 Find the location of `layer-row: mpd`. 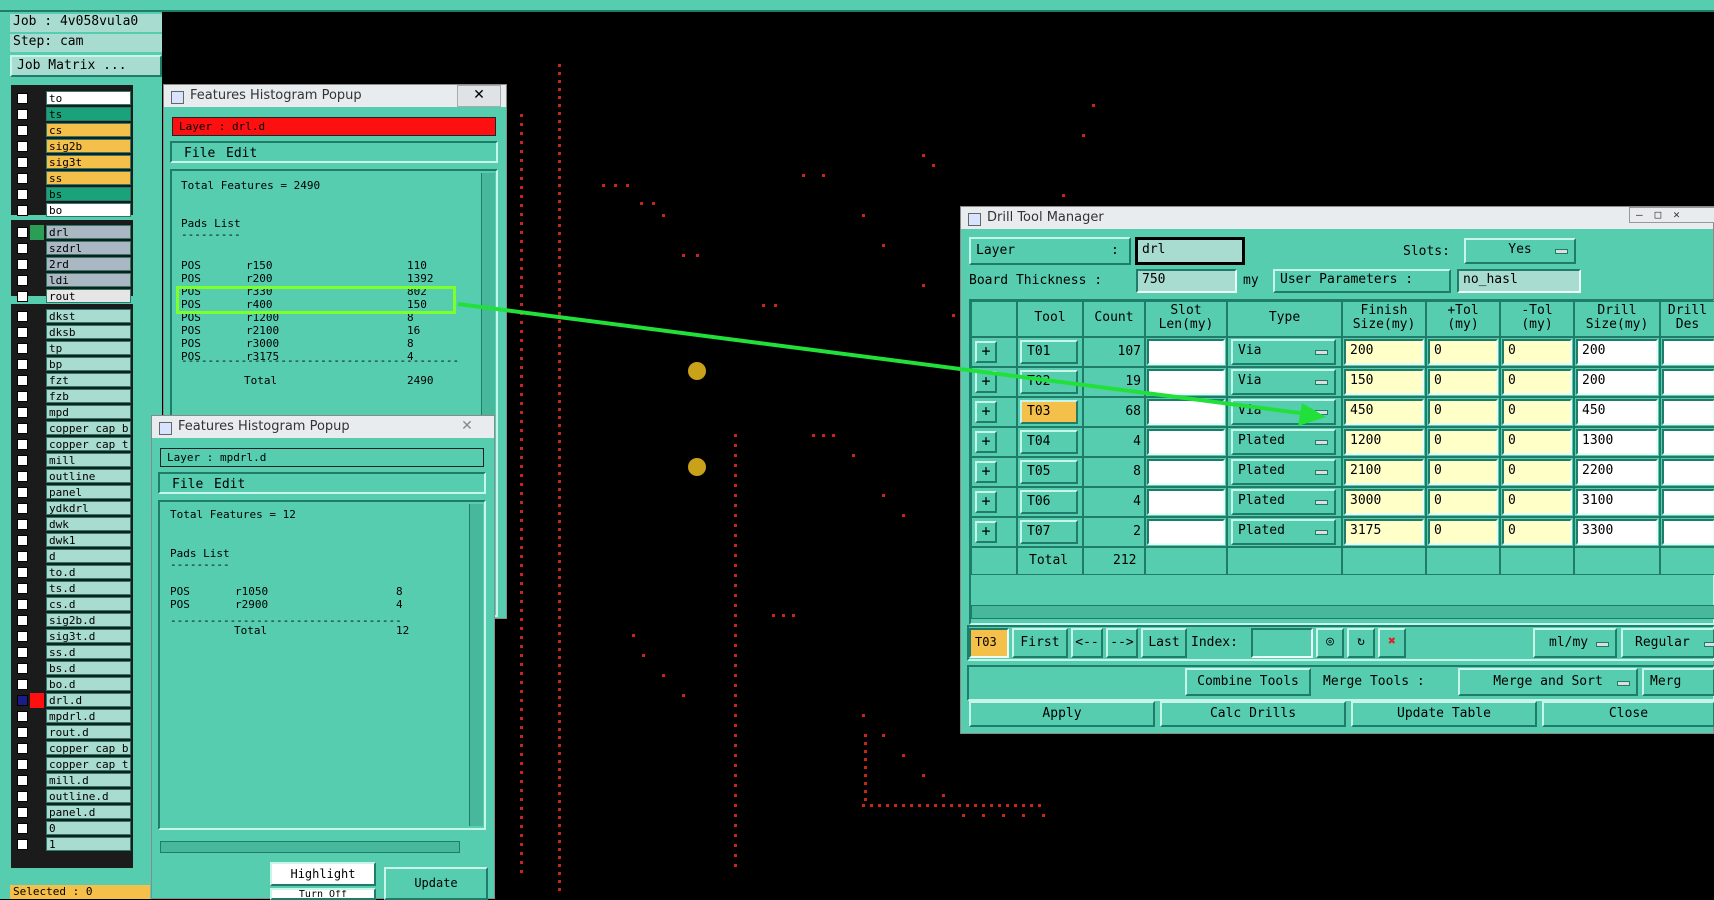

layer-row: mpd is located at coordinates (72, 412).